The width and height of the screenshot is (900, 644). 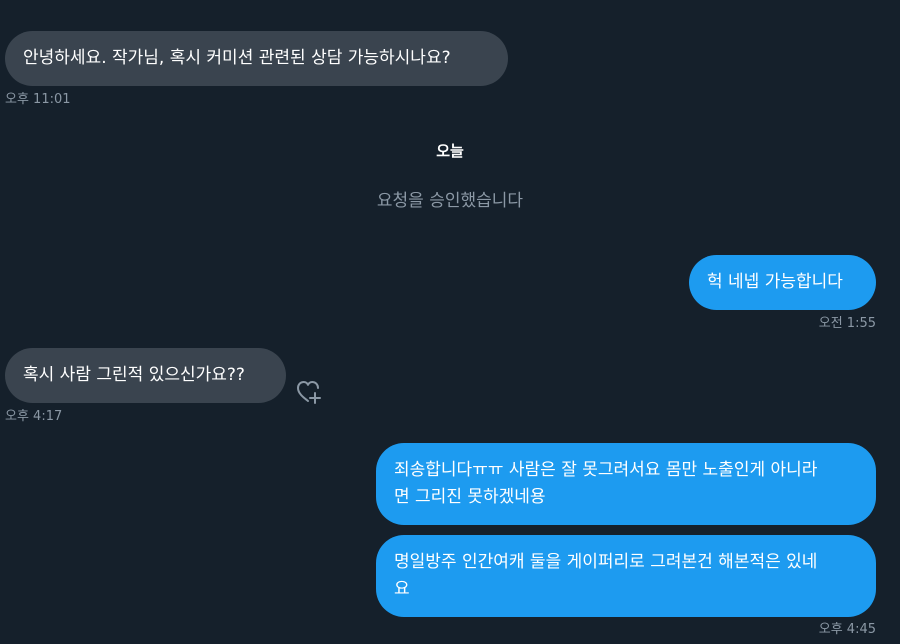 What do you see at coordinates (782, 282) in the screenshot?
I see `message-bubble-sent: 헉 네넵 가능합니다` at bounding box center [782, 282].